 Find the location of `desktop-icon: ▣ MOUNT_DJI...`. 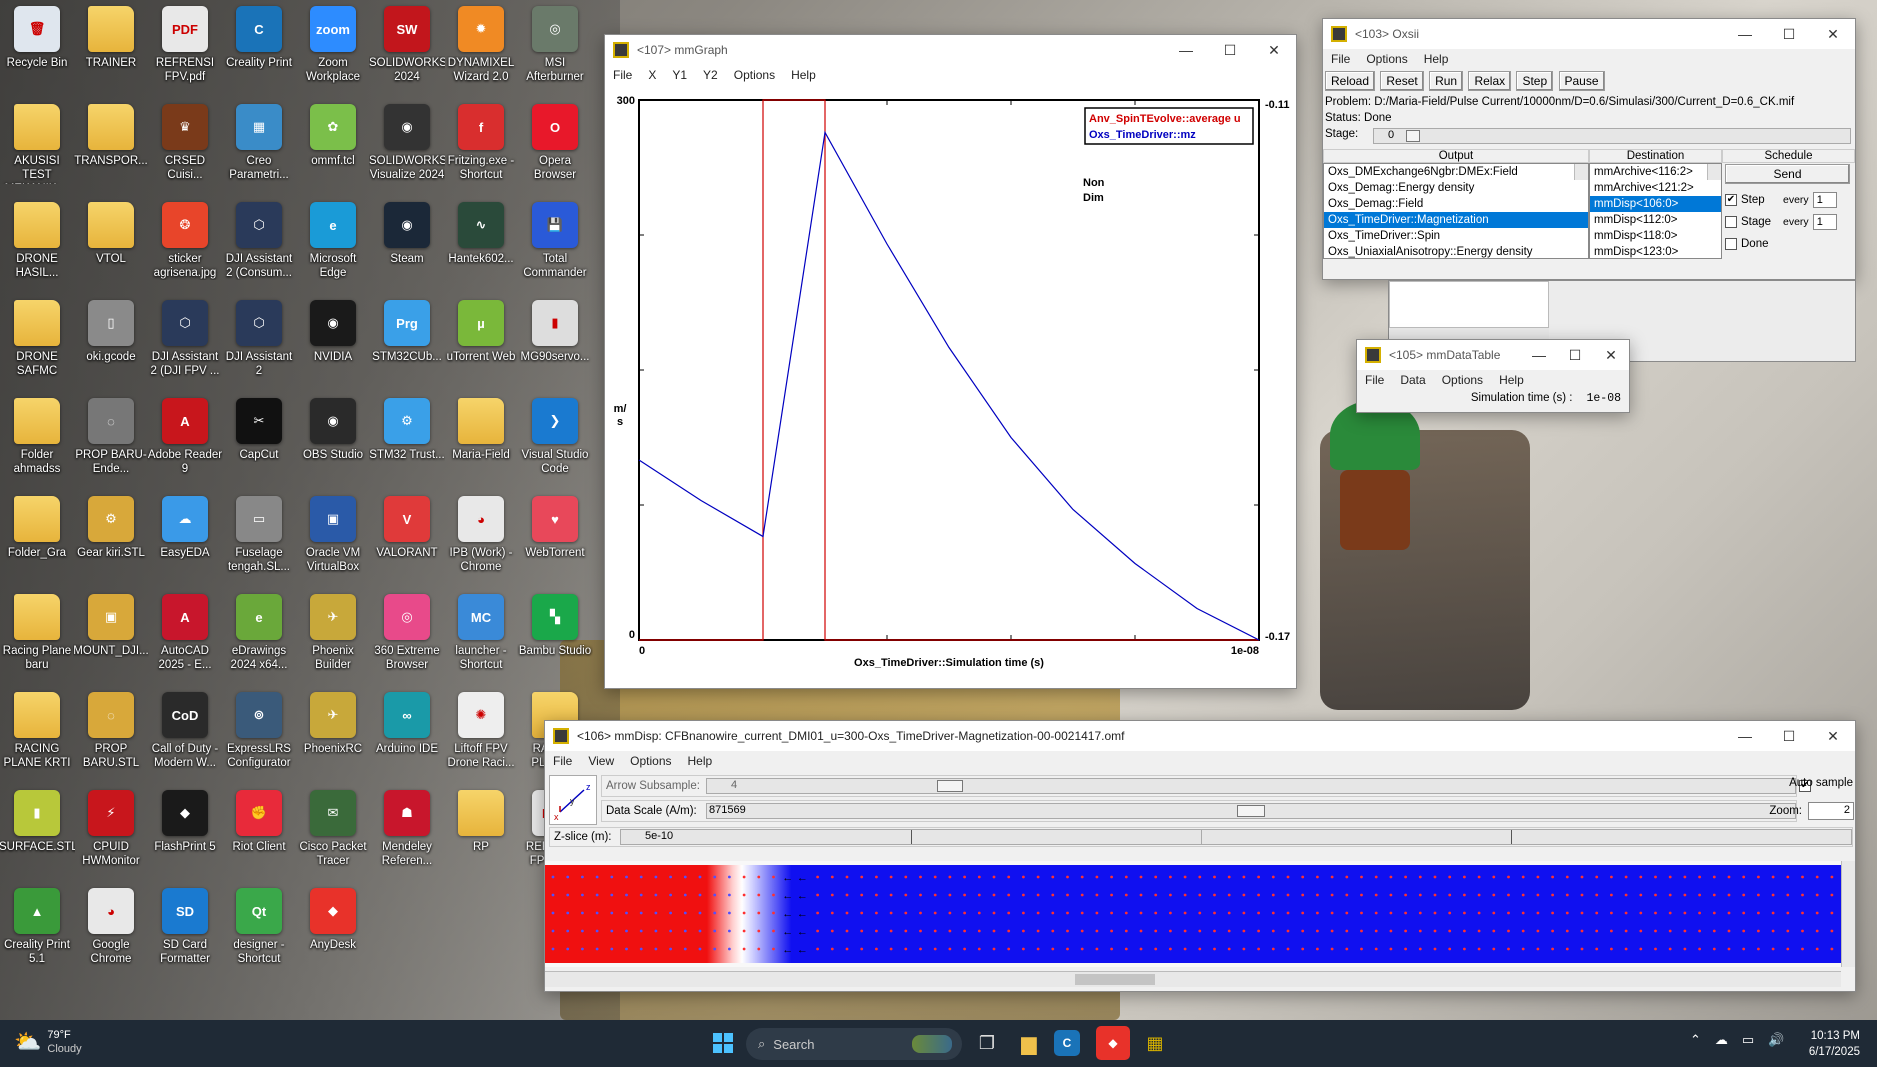

desktop-icon: ▣ MOUNT_DJI... is located at coordinates (111, 638).